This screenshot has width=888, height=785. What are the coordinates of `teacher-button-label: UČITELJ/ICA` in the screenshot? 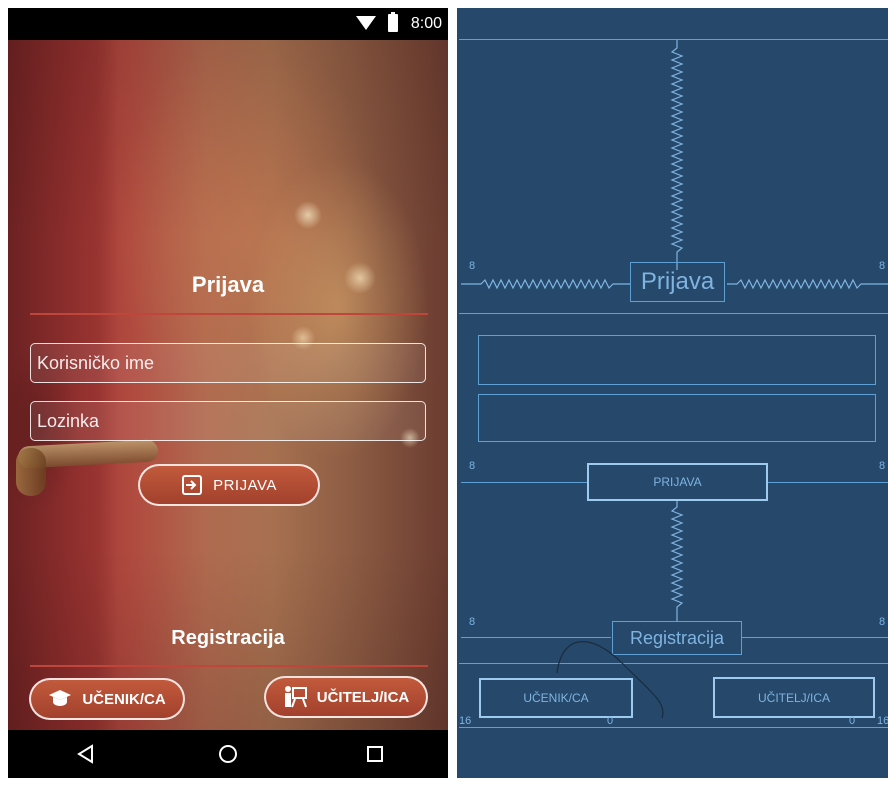 It's located at (363, 697).